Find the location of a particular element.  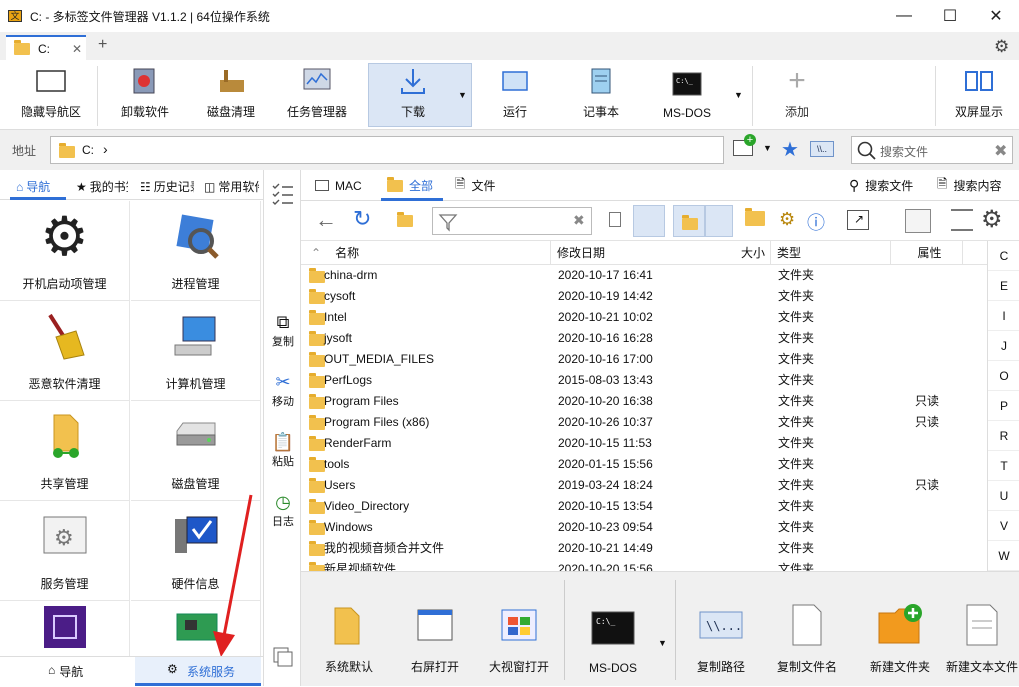

drive-button: P is located at coordinates (1003, 406).